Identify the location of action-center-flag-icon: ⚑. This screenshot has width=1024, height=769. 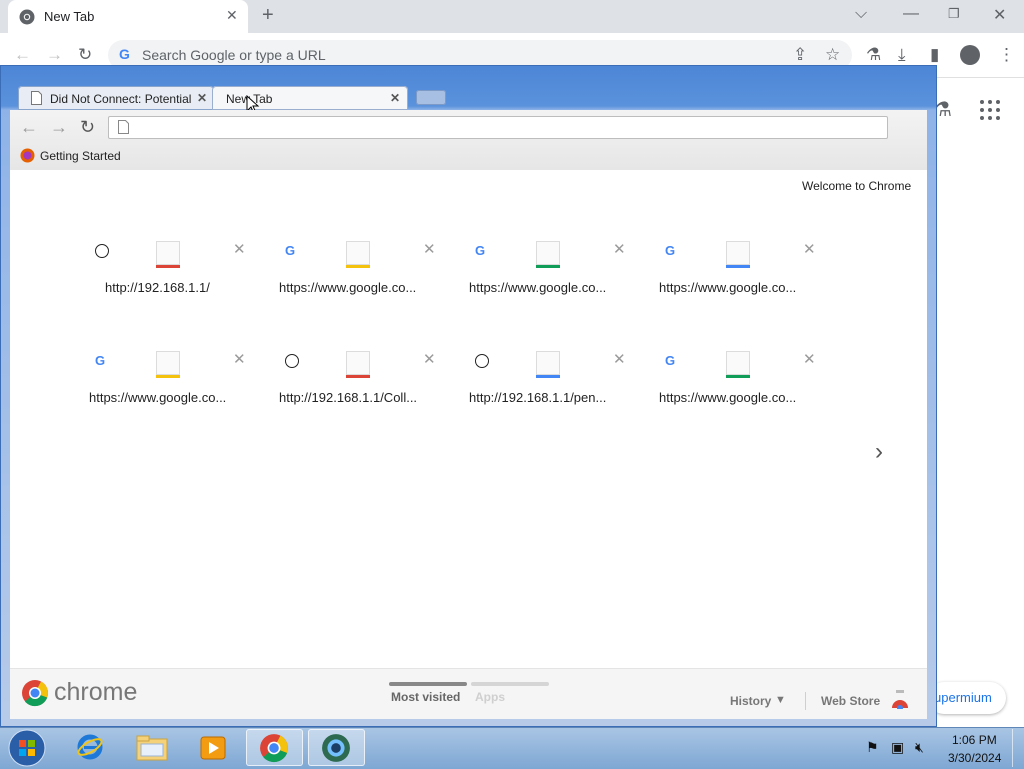
(872, 747).